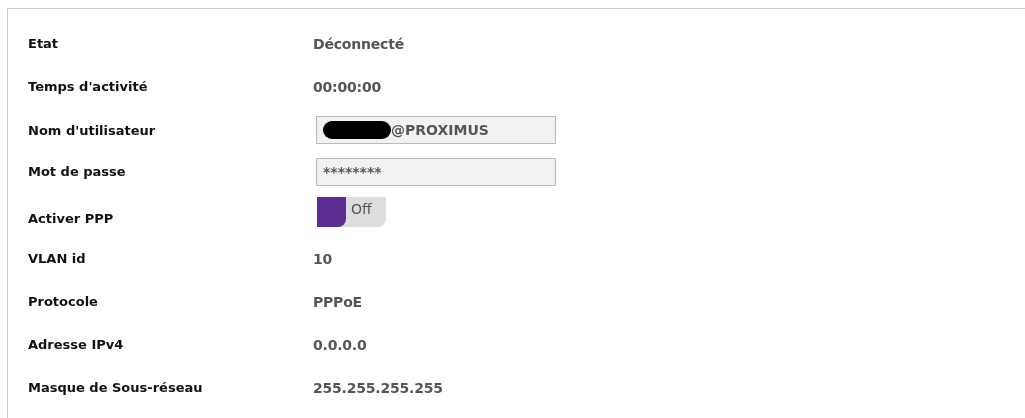 The height and width of the screenshot is (418, 1025). Describe the element at coordinates (351, 212) in the screenshot. I see `toggle-switch: Off` at that location.